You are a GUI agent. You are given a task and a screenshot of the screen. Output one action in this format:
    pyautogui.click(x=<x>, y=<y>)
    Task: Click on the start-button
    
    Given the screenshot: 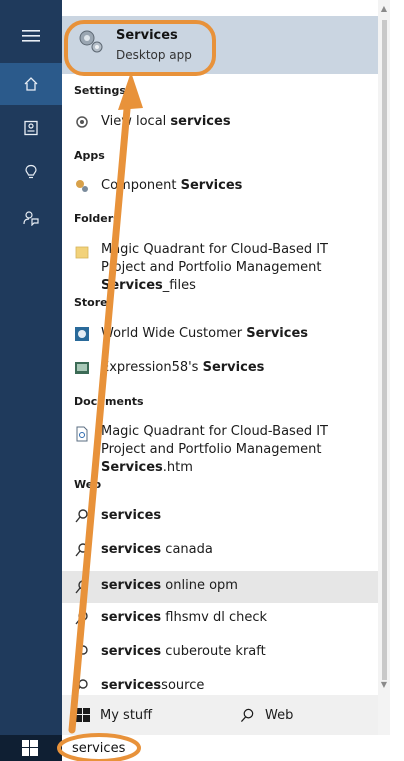 What is the action you would take?
    pyautogui.click(x=30, y=750)
    